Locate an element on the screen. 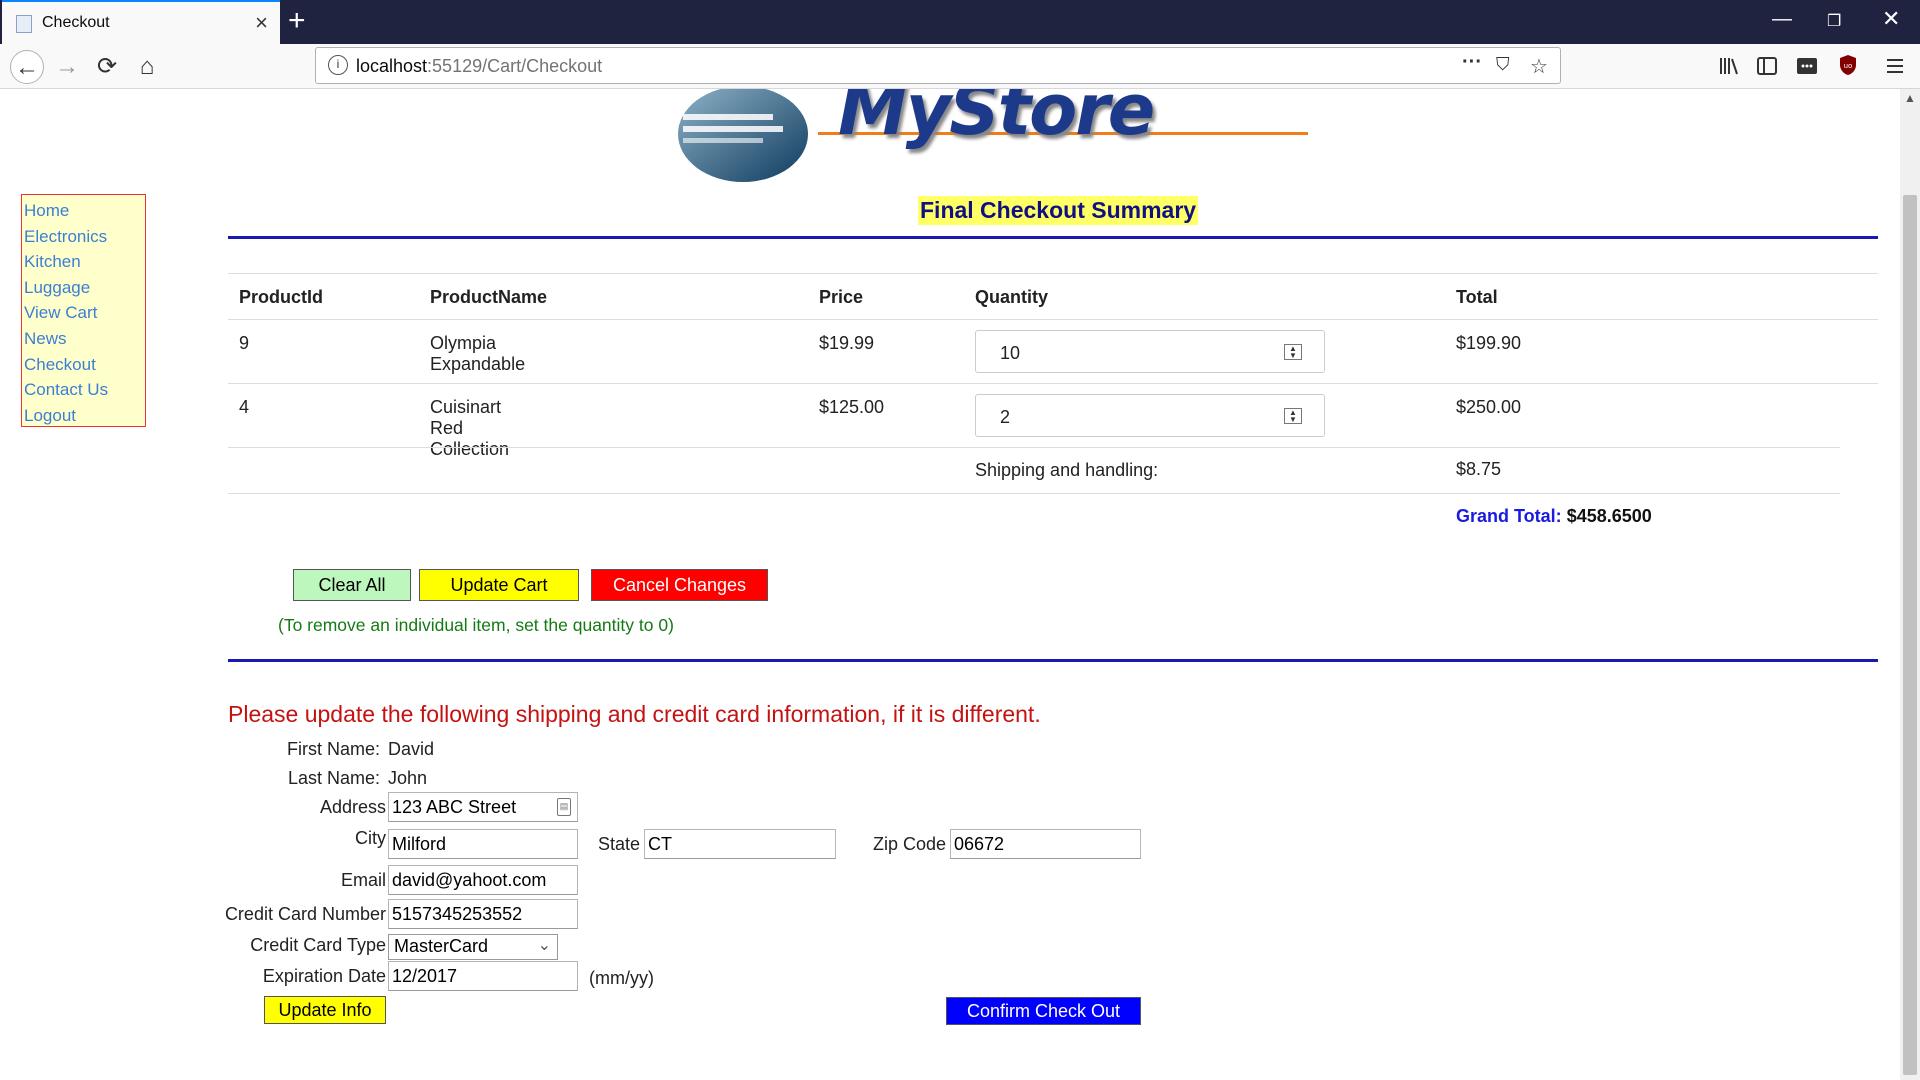  exp-date-value: 12/2017 is located at coordinates (425, 976).